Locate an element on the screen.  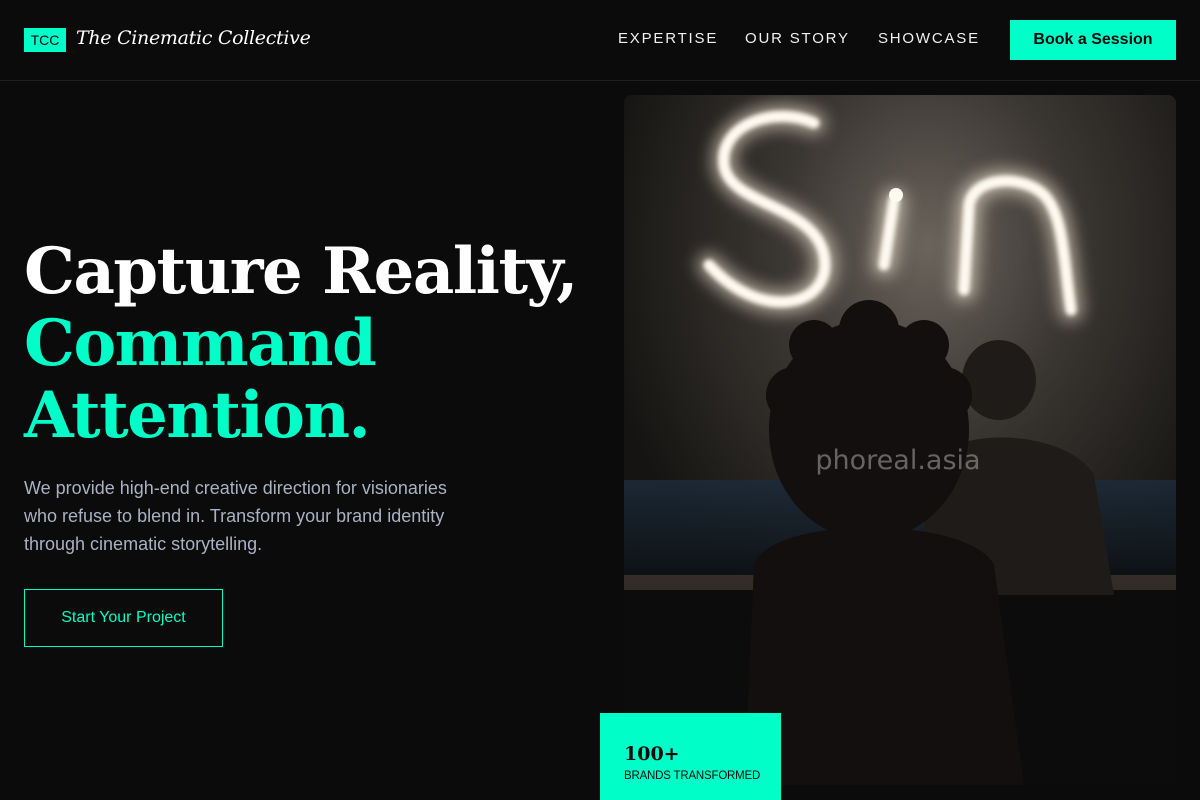
nav-showcase: SHOWCASE is located at coordinates (929, 38).